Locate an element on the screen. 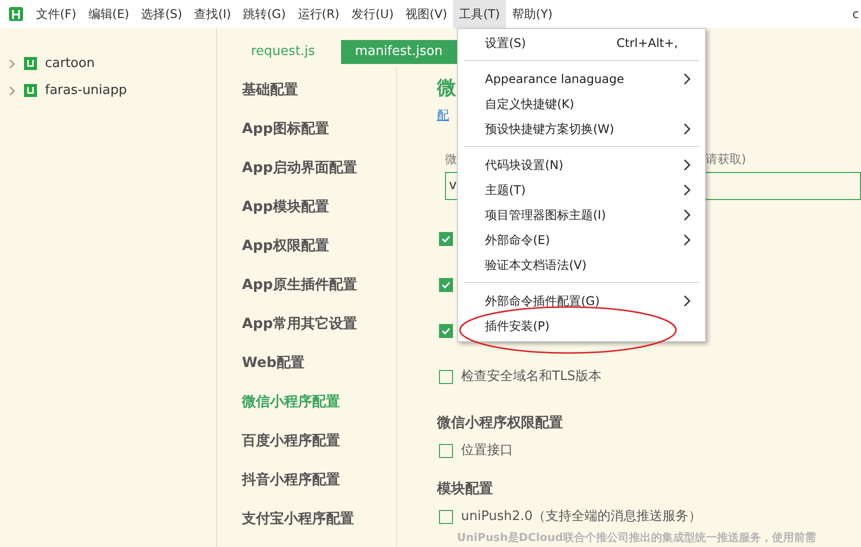  settings-nav-item: App权限配置 is located at coordinates (319, 246).